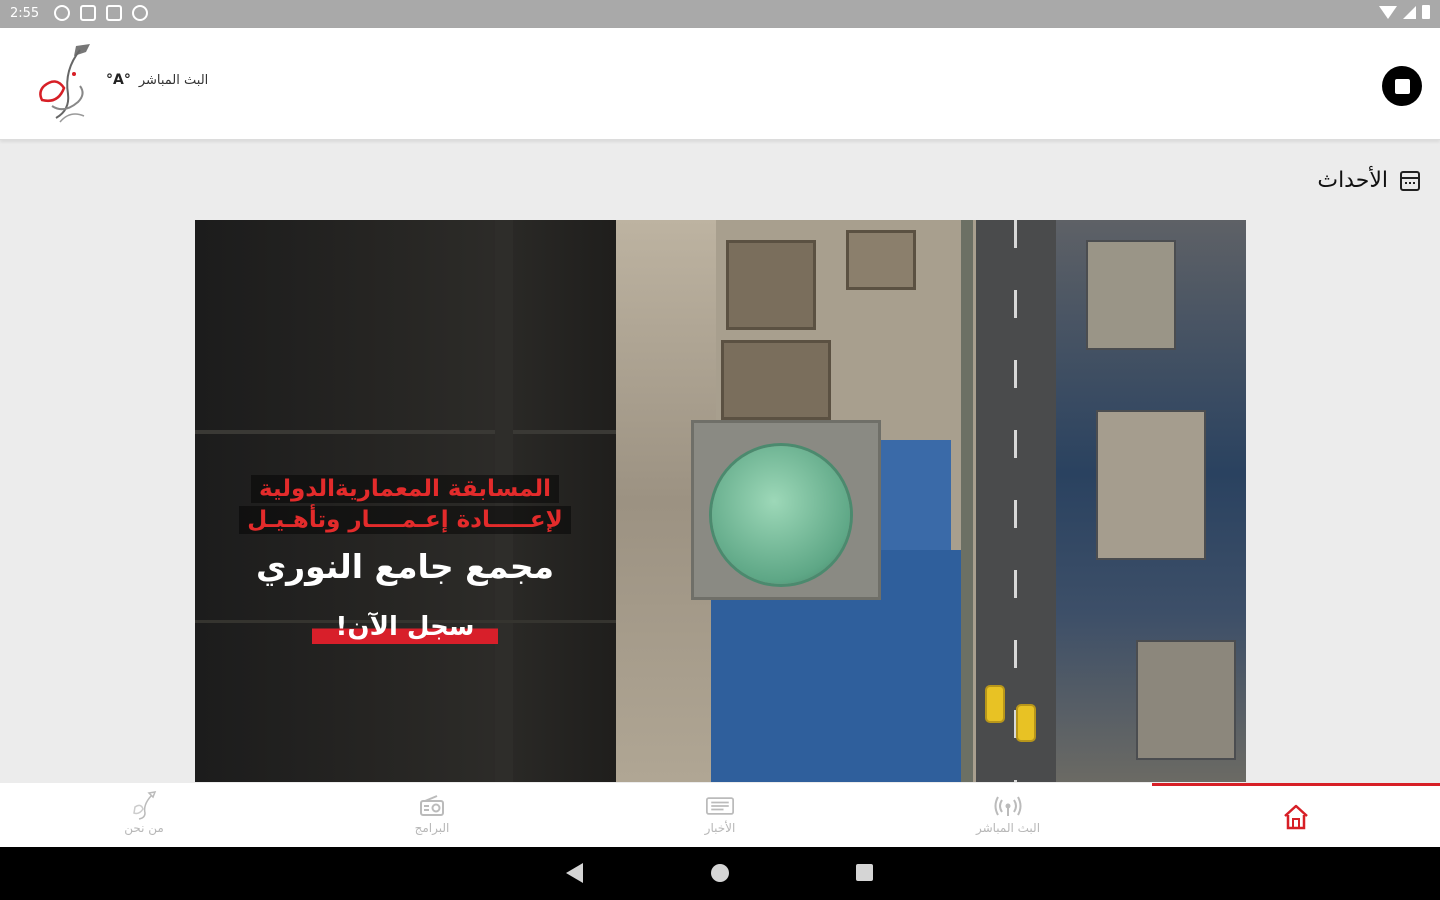 The width and height of the screenshot is (1440, 900). Describe the element at coordinates (432, 828) in the screenshot. I see `nav-label: البرامج` at that location.